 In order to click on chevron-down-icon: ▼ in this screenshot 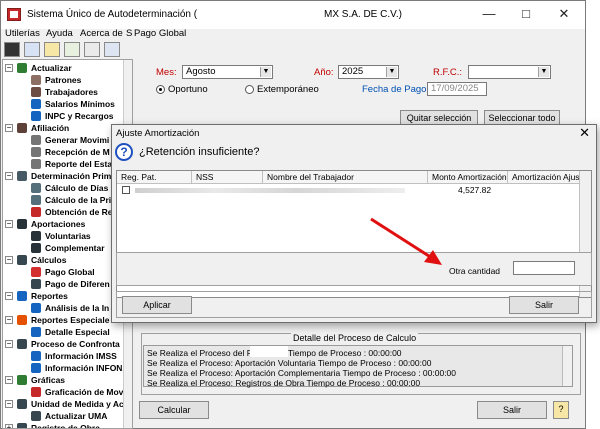, I will do `click(265, 72)`.